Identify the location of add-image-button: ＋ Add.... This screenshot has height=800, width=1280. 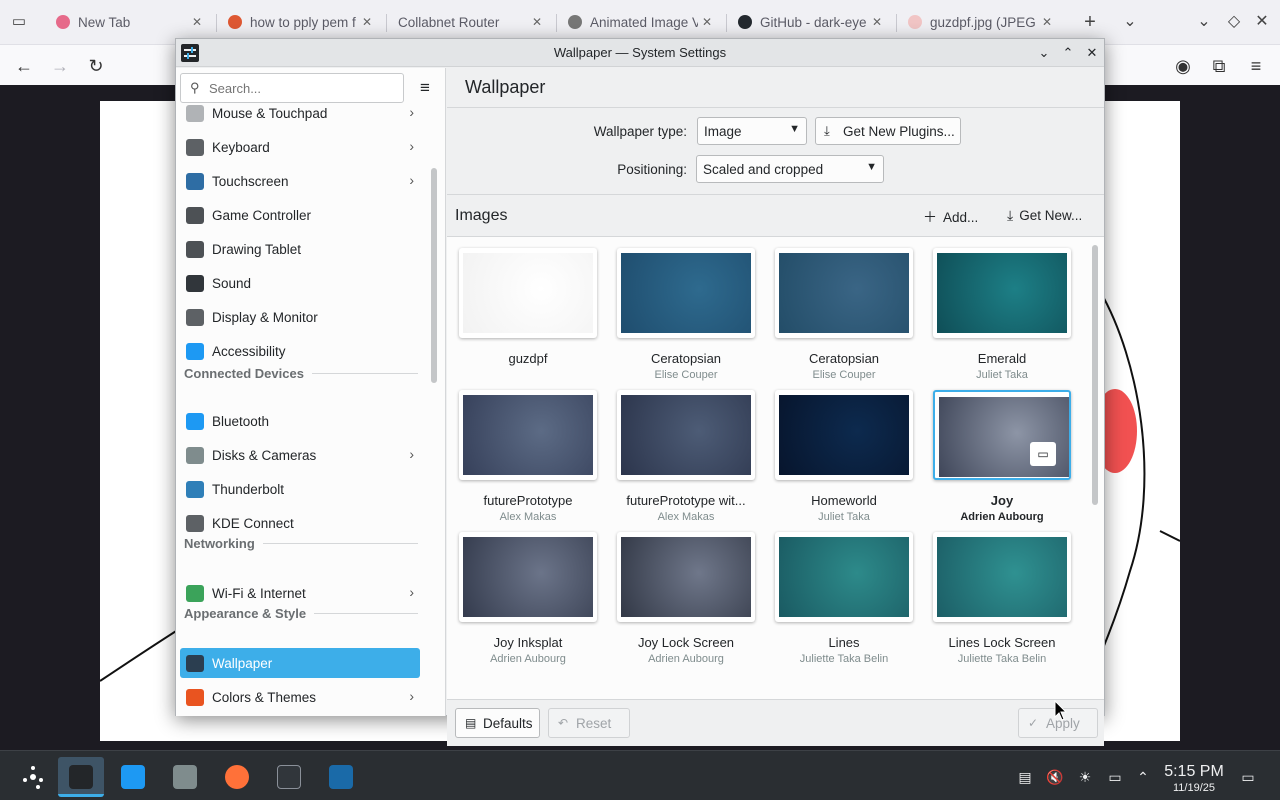
(950, 217).